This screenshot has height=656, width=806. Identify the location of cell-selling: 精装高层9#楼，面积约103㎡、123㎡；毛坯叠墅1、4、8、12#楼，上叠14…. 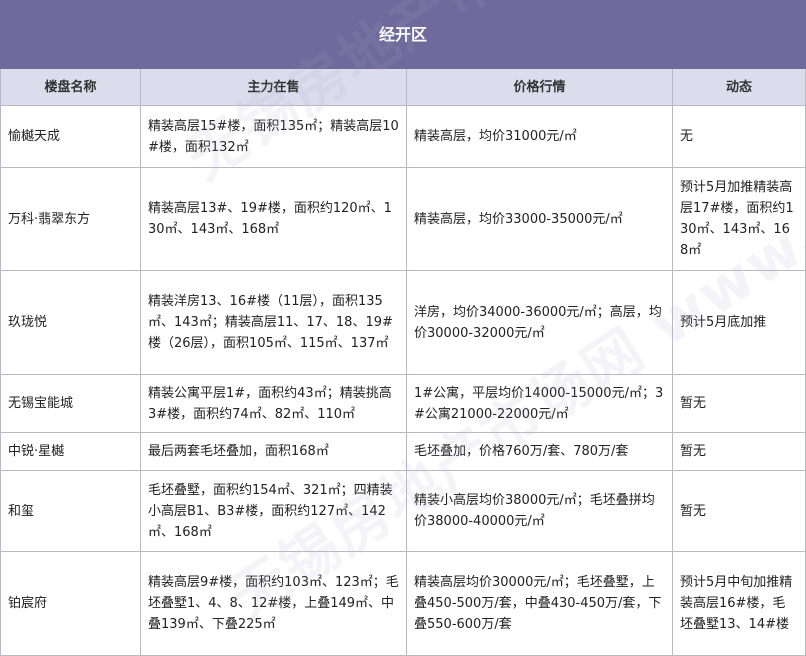
(273, 603).